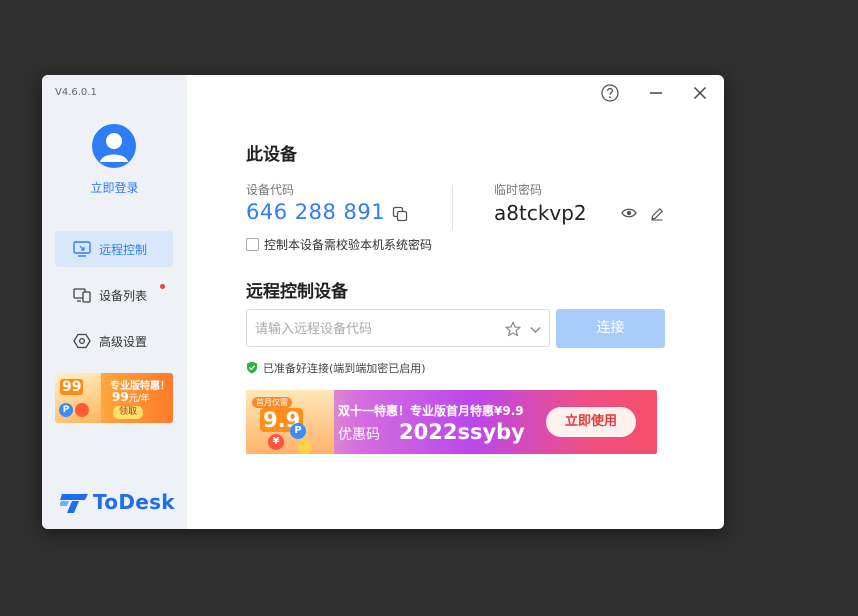 The image size is (858, 616). What do you see at coordinates (359, 435) in the screenshot?
I see `banner-coupon-label: 优惠码` at bounding box center [359, 435].